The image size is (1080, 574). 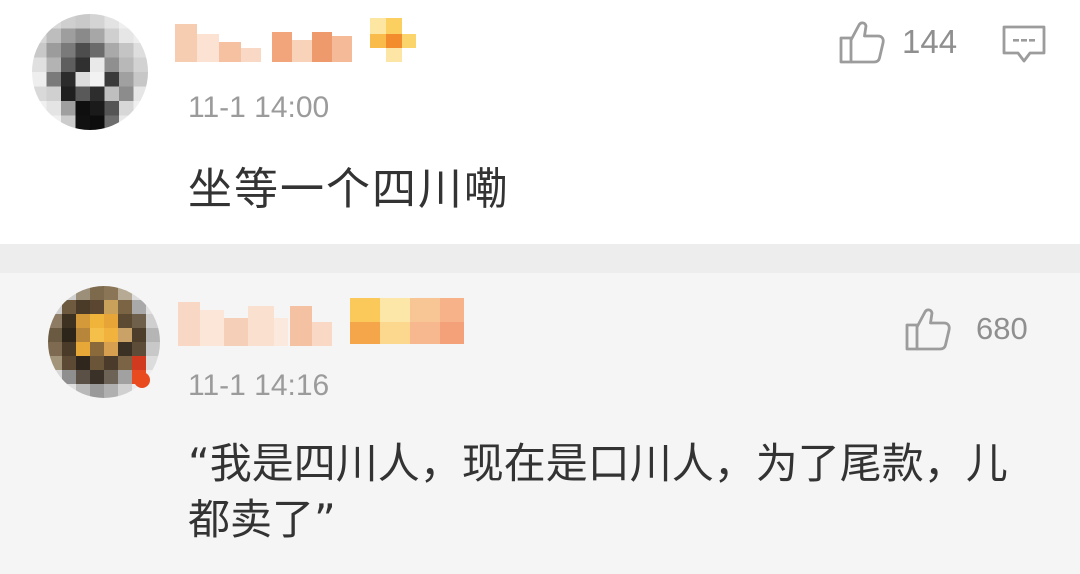 What do you see at coordinates (897, 42) in the screenshot?
I see `like-button: 144` at bounding box center [897, 42].